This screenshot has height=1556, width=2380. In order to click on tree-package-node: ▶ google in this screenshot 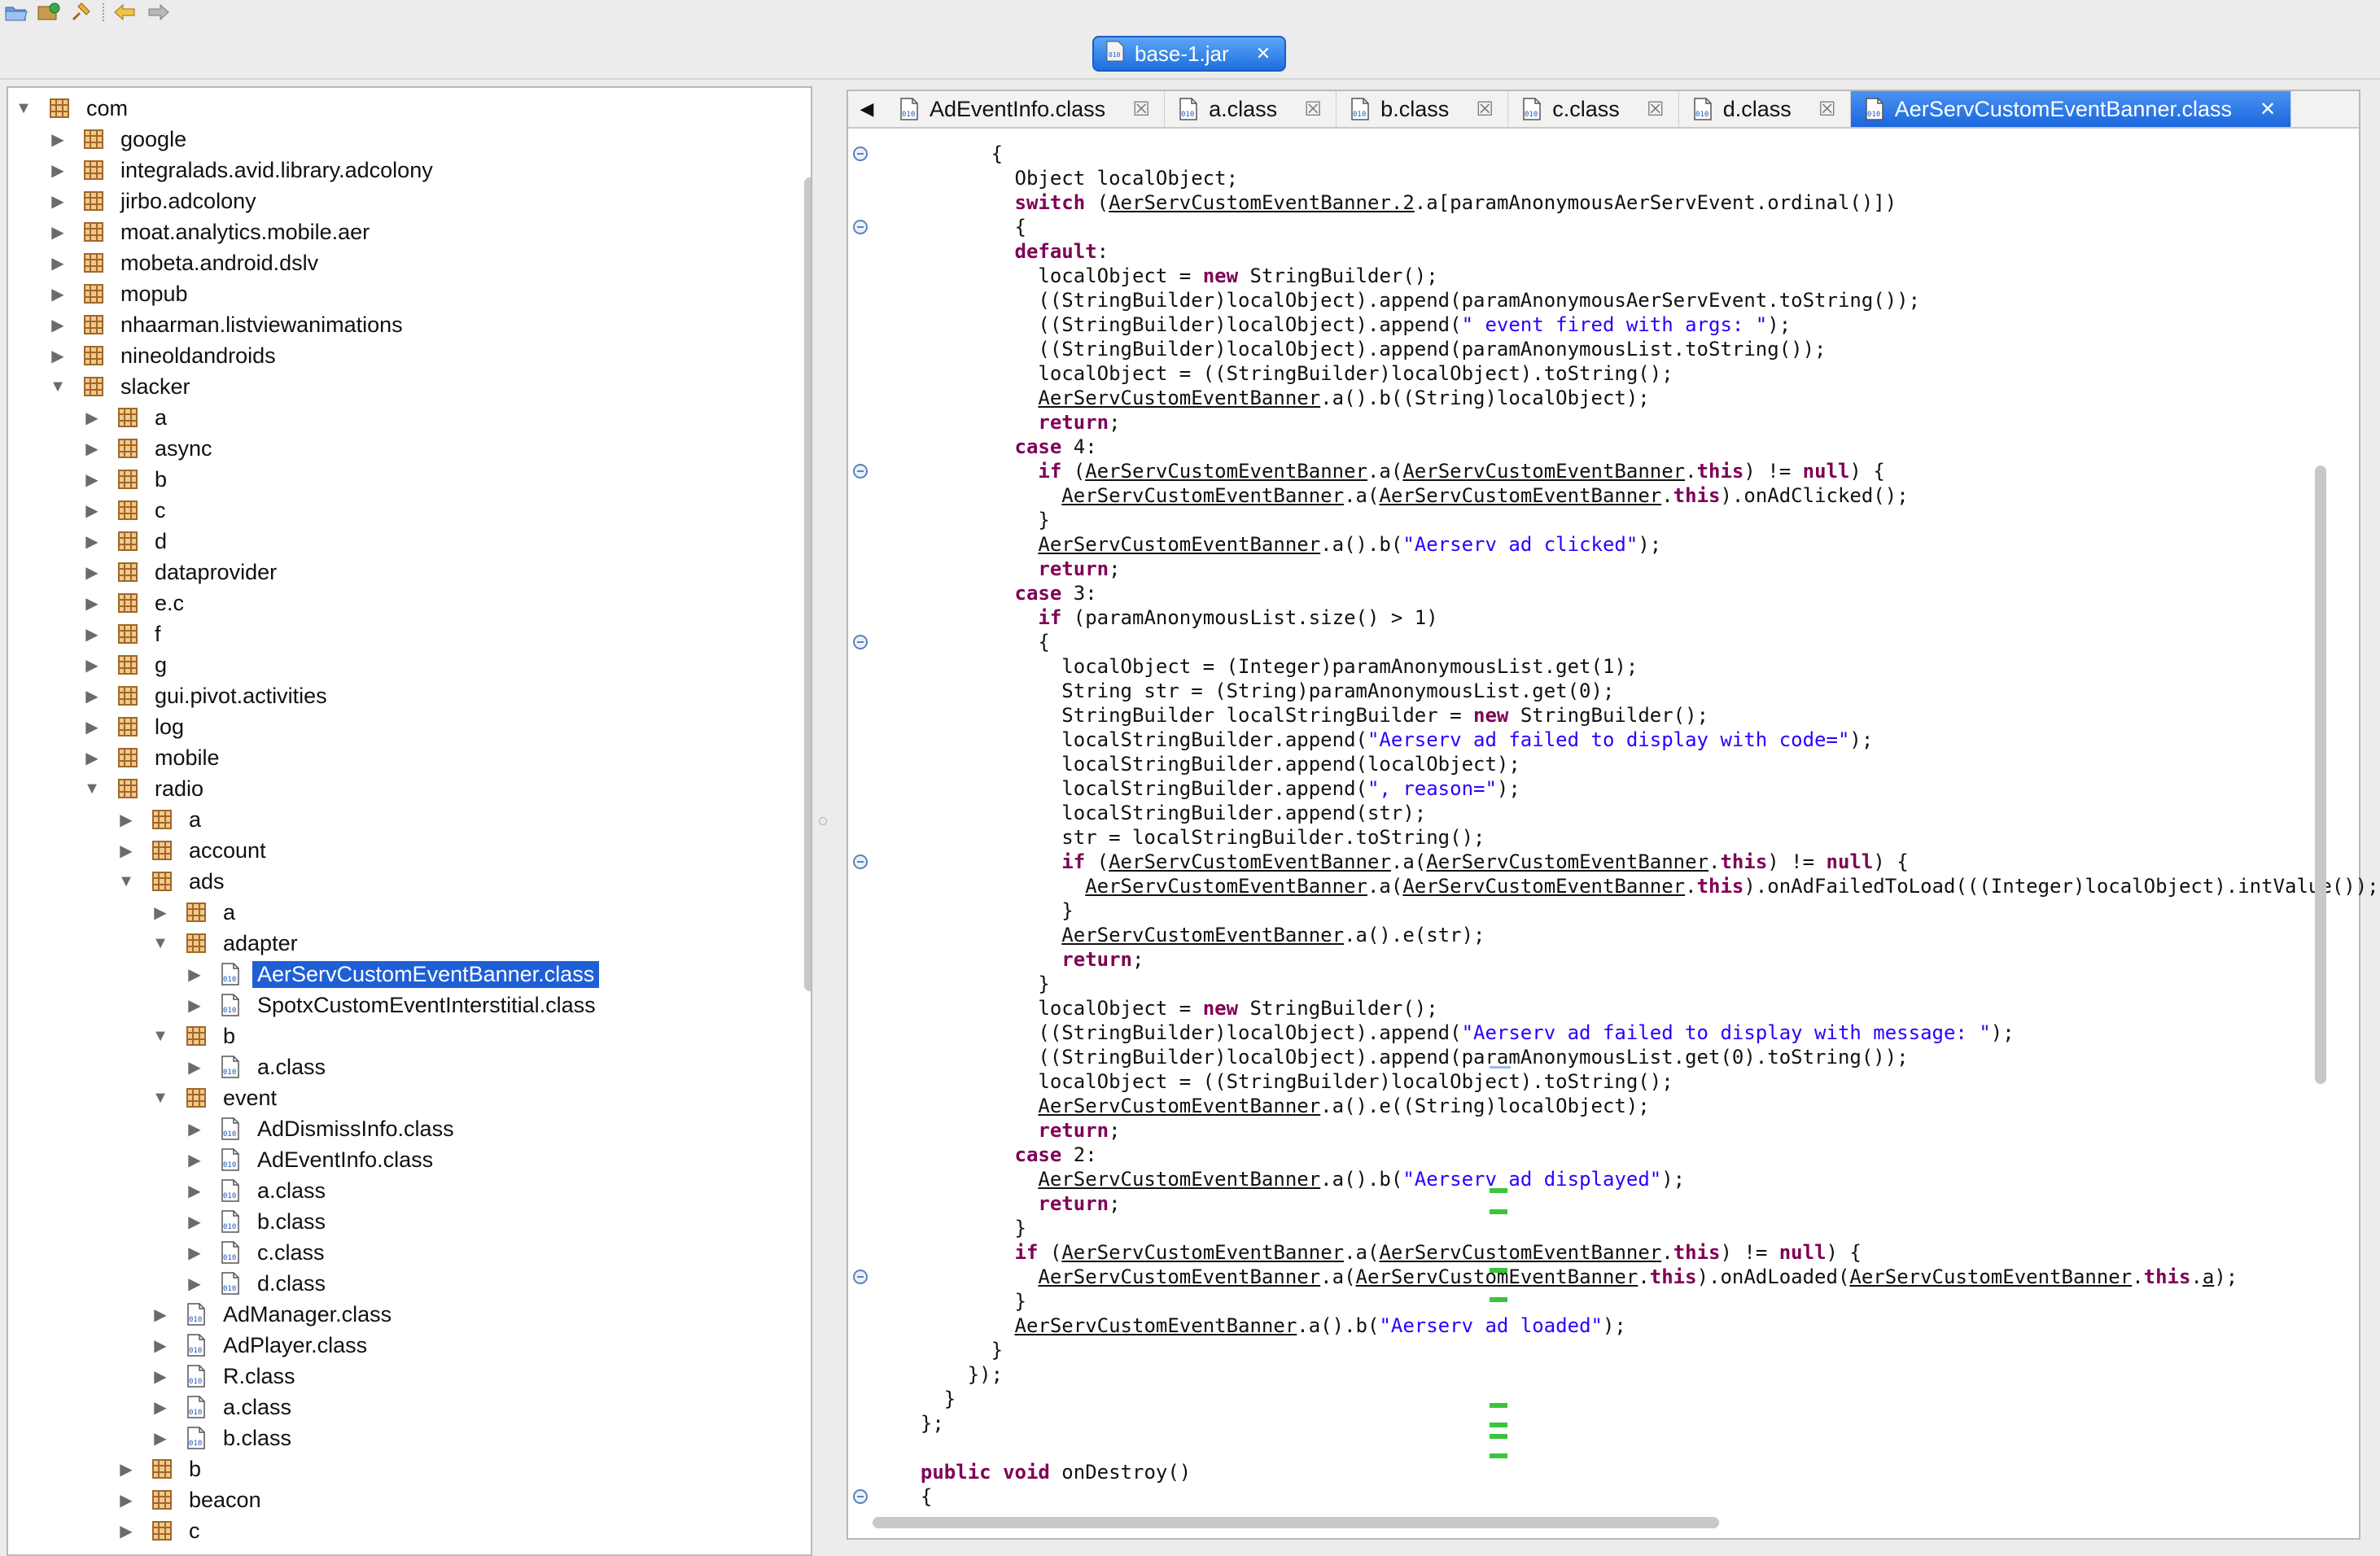, I will do `click(118, 139)`.